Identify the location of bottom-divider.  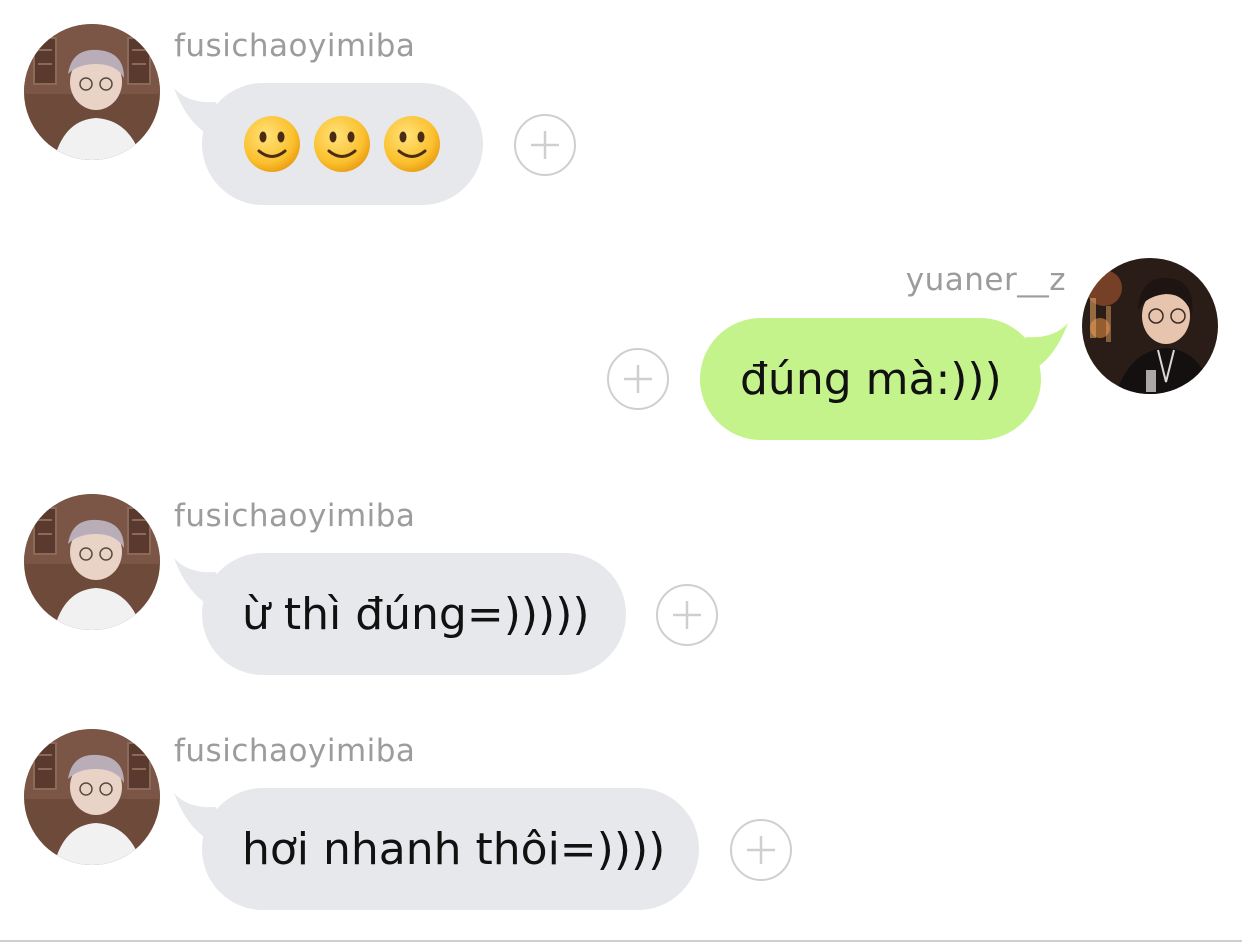
(621, 941).